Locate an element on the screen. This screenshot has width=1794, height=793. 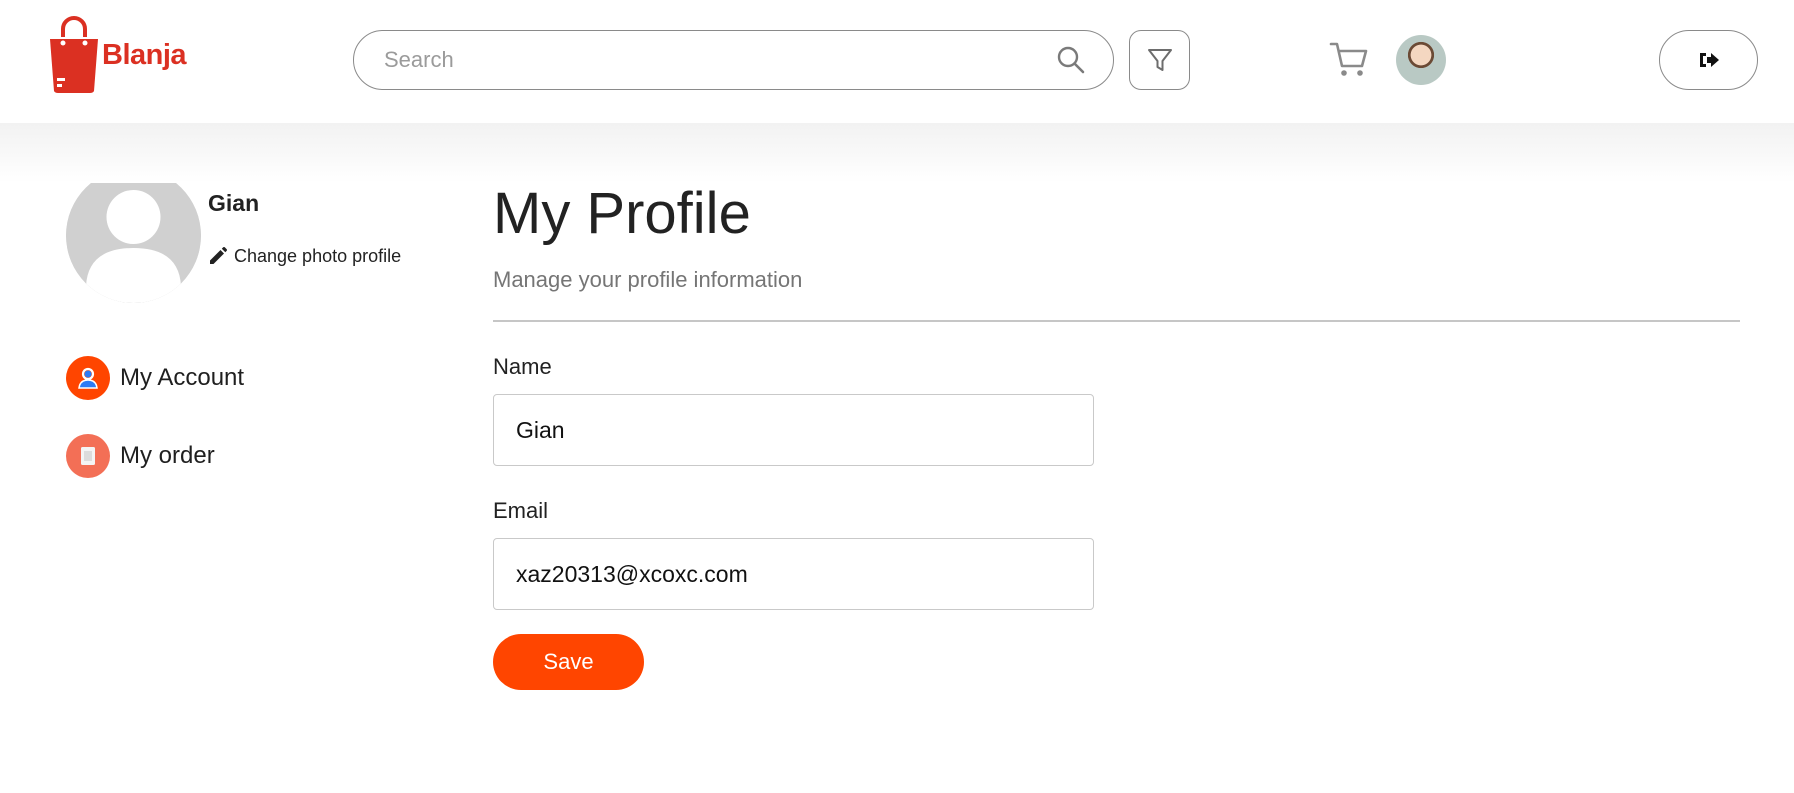
save-button: Save is located at coordinates (568, 662).